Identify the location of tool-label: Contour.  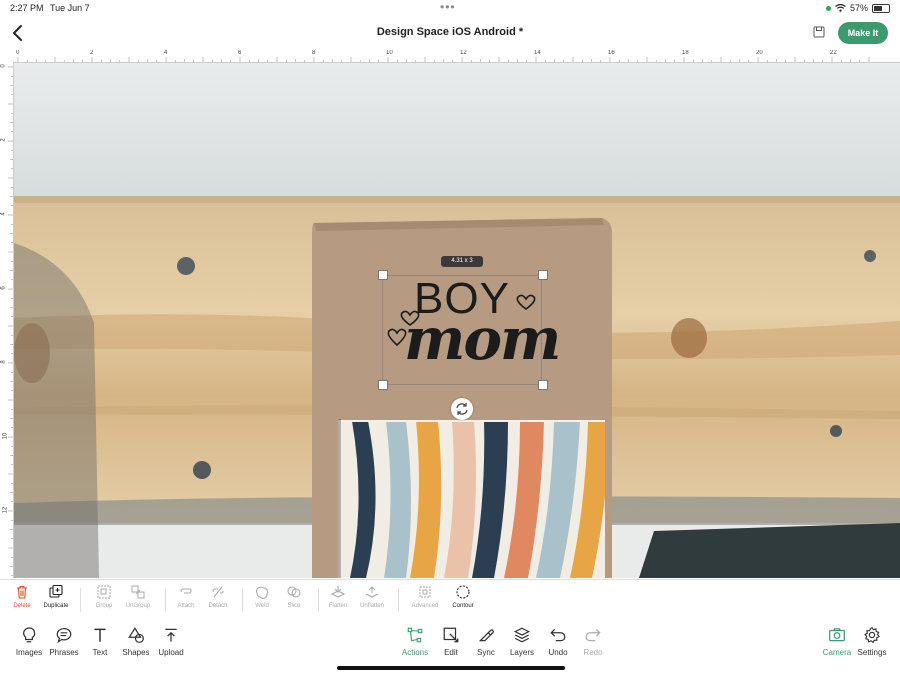
(463, 606).